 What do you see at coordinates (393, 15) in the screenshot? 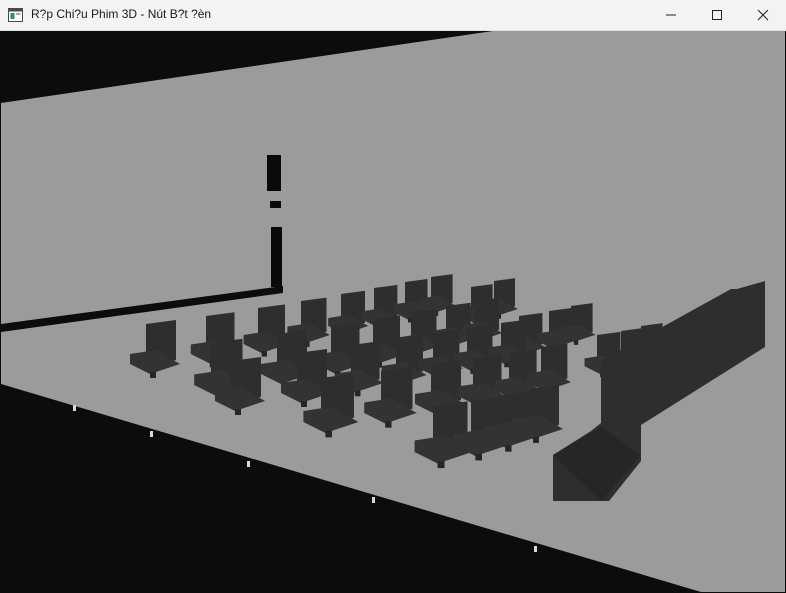
I see `title-bar: R?p Chi?u Phim 3D - Nút B?t ?èn` at bounding box center [393, 15].